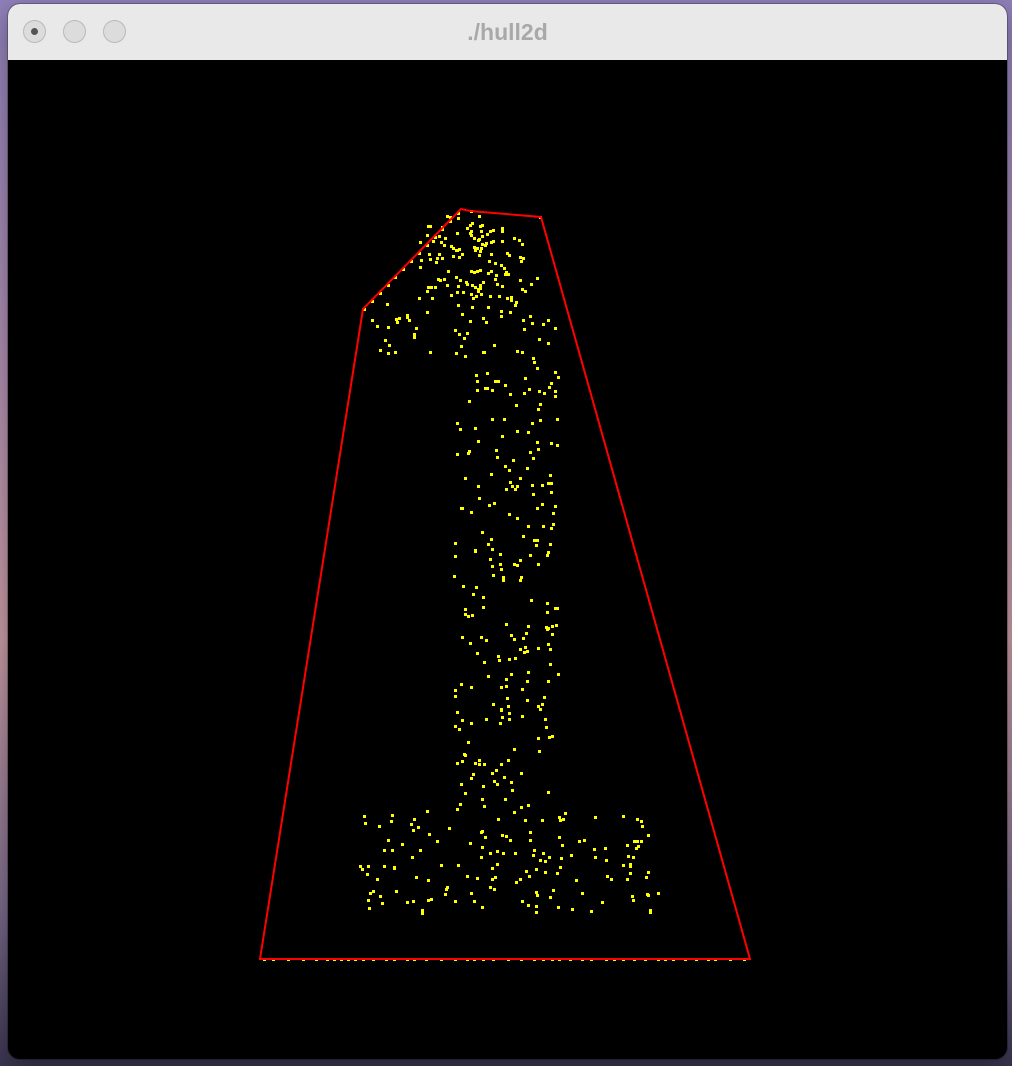 This screenshot has height=1066, width=1012. Describe the element at coordinates (507, 32) in the screenshot. I see `title-bar: ./hull2d` at that location.